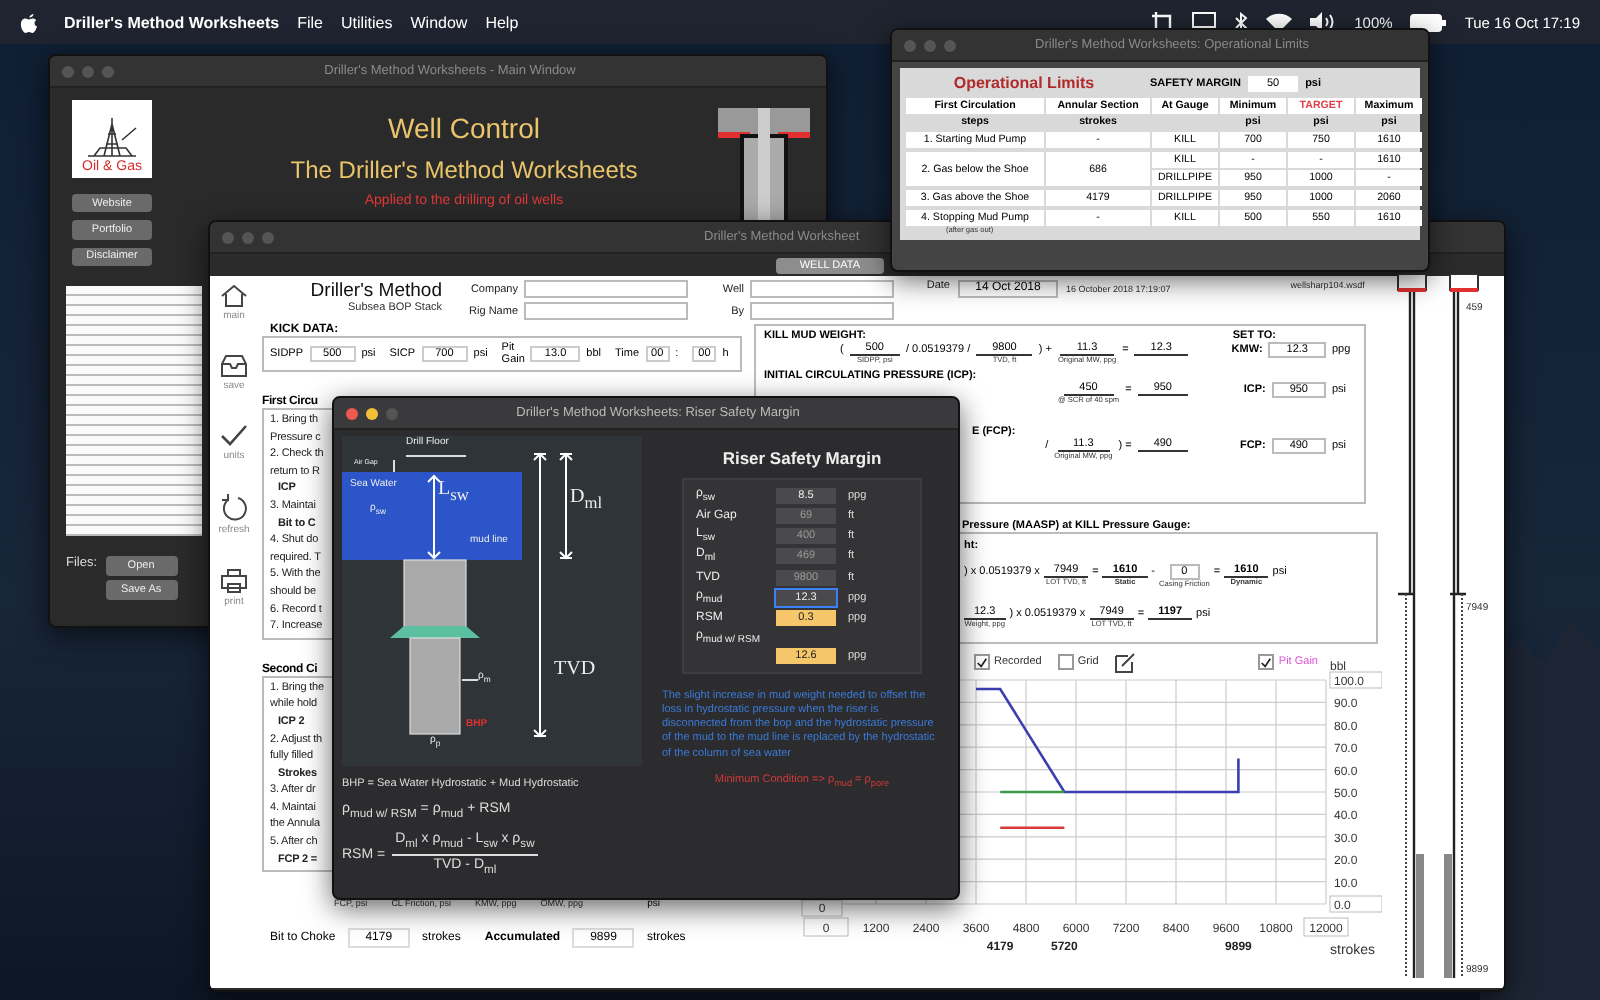  Describe the element at coordinates (439, 22) in the screenshot. I see `menu-item: Window` at that location.